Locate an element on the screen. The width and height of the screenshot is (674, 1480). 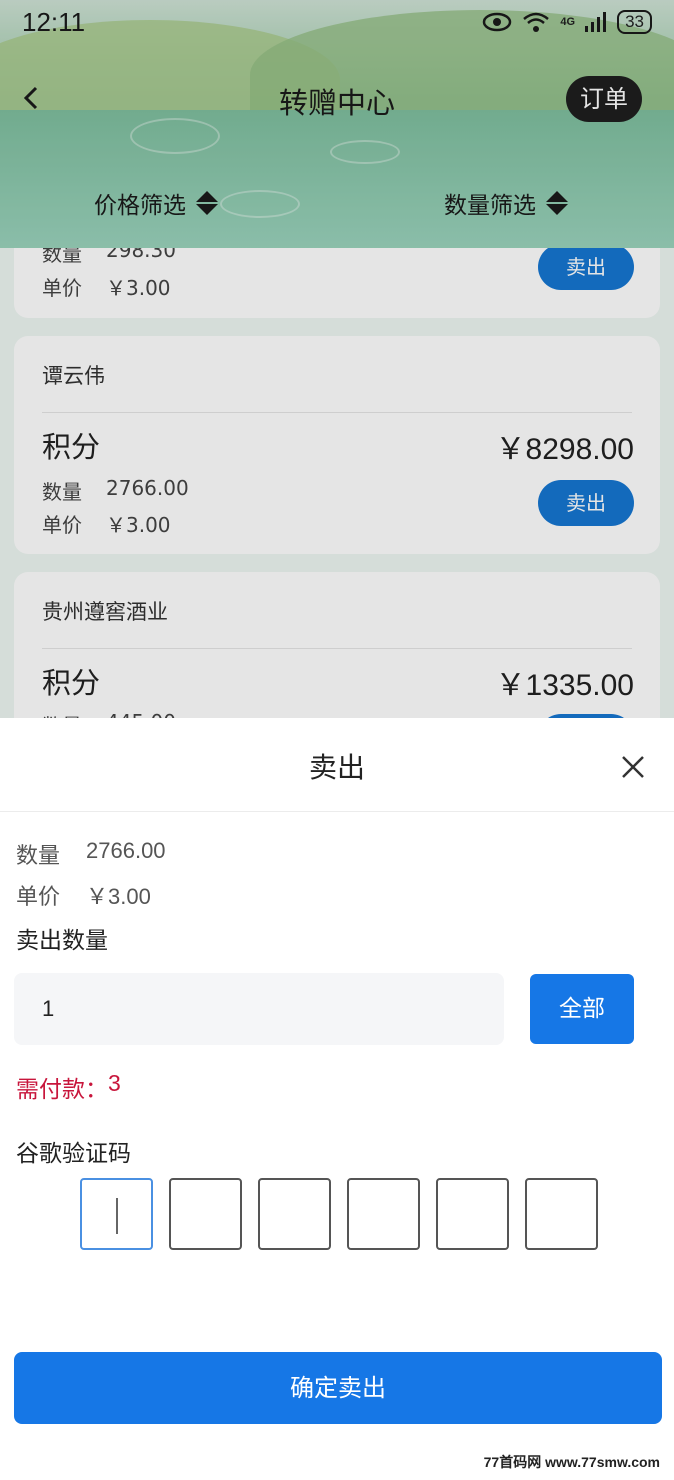
sheet-header: 卖出 is located at coordinates (337, 765).